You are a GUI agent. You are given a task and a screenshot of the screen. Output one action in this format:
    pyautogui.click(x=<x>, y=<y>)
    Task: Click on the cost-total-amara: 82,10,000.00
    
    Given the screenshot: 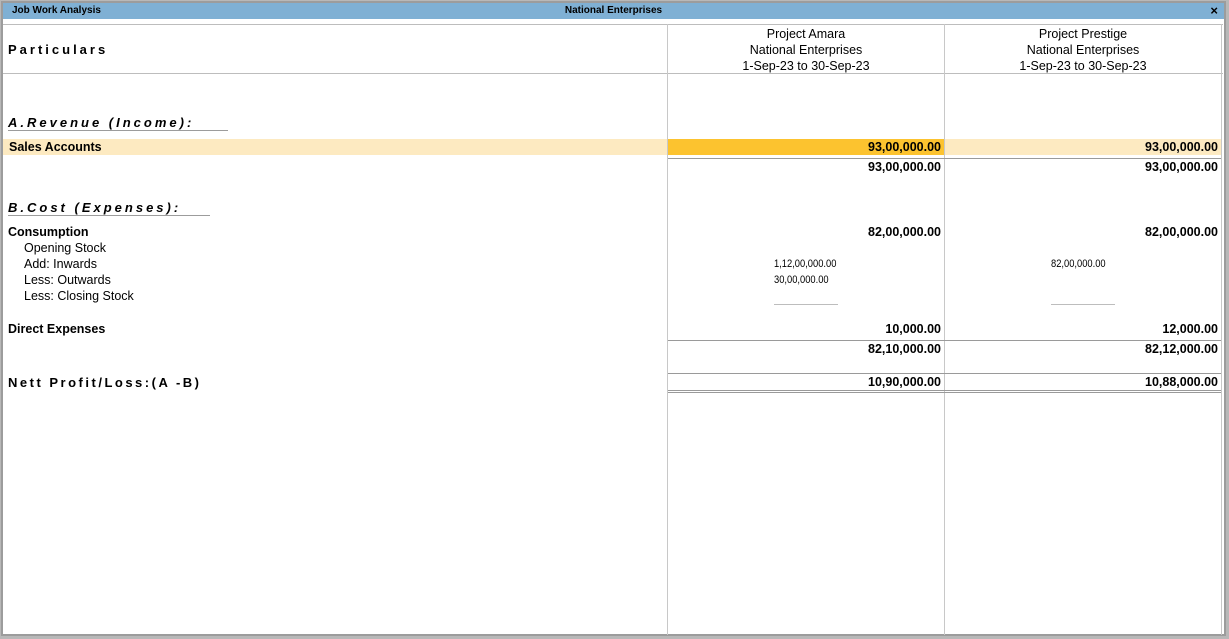 What is the action you would take?
    pyautogui.click(x=904, y=349)
    